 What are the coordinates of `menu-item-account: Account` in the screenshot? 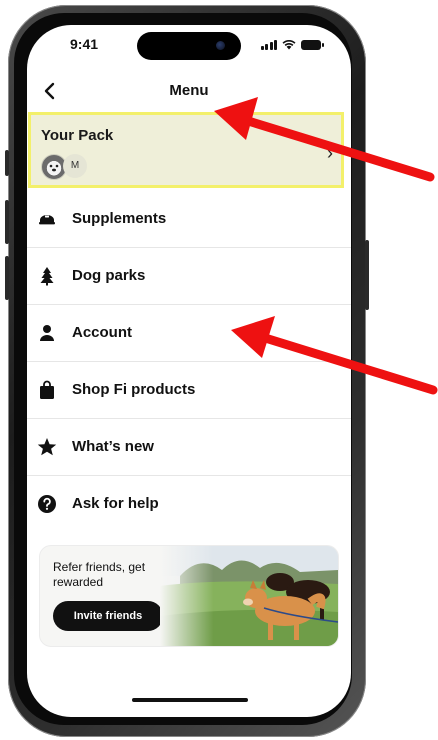 It's located at (189, 333).